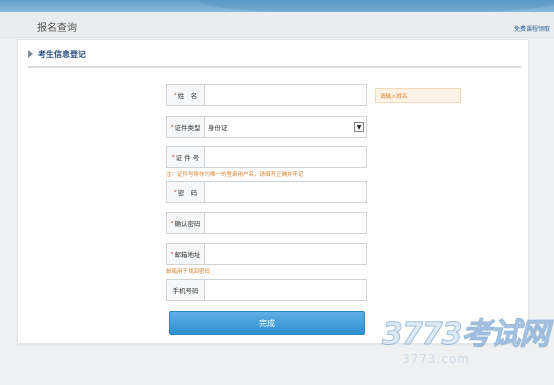 This screenshot has width=554, height=385. I want to click on phone-row: 手机号码, so click(266, 290).